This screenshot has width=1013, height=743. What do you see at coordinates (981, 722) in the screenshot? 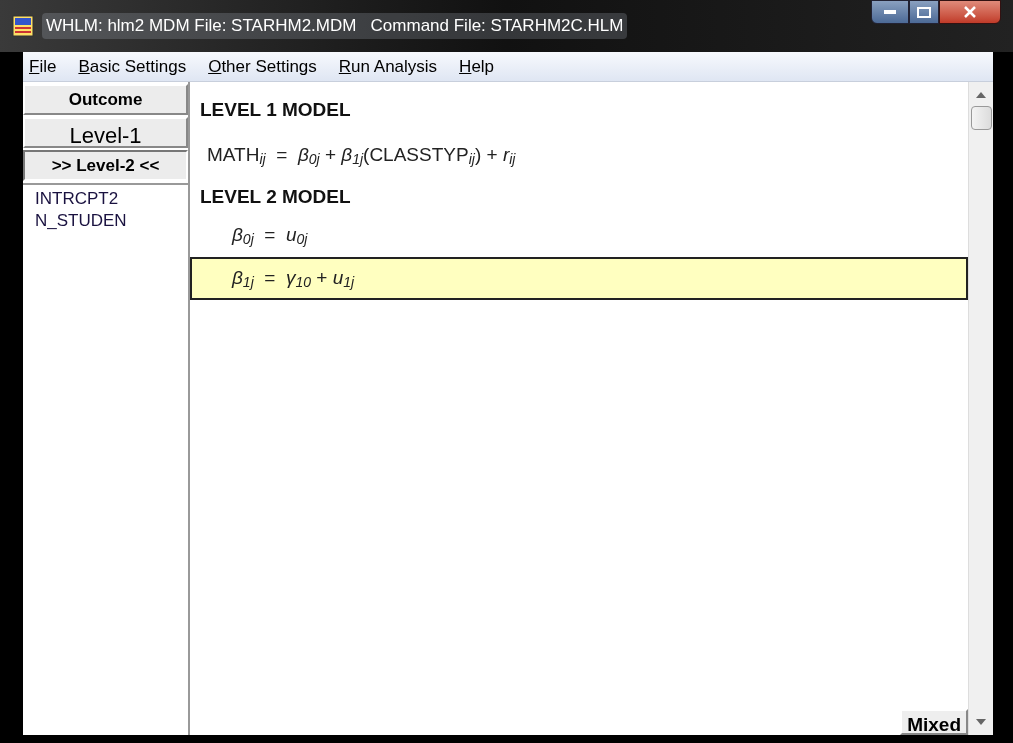
I see `scroll-down-icon` at bounding box center [981, 722].